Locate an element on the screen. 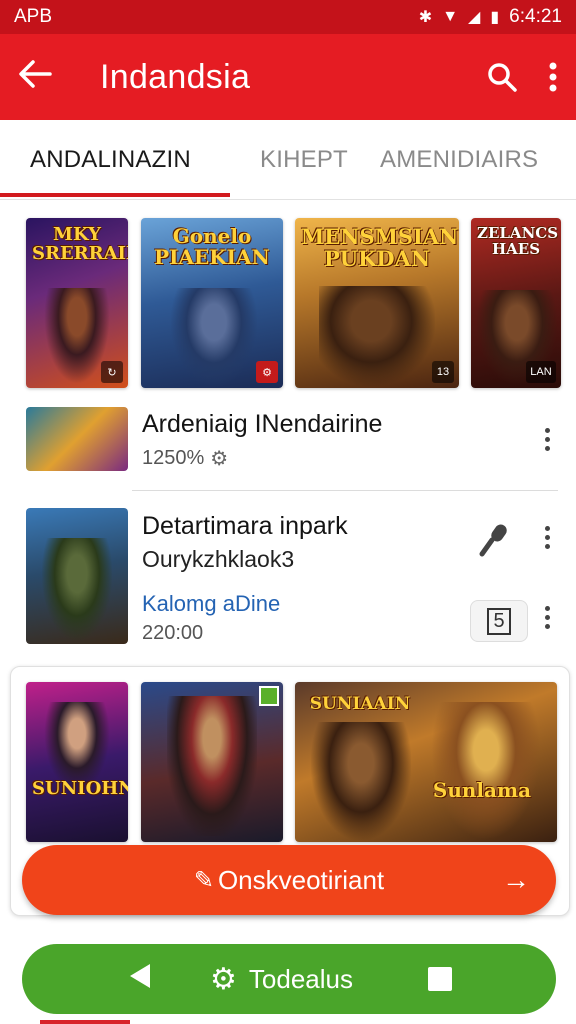 The height and width of the screenshot is (1024, 576). back-button is located at coordinates (43, 77).